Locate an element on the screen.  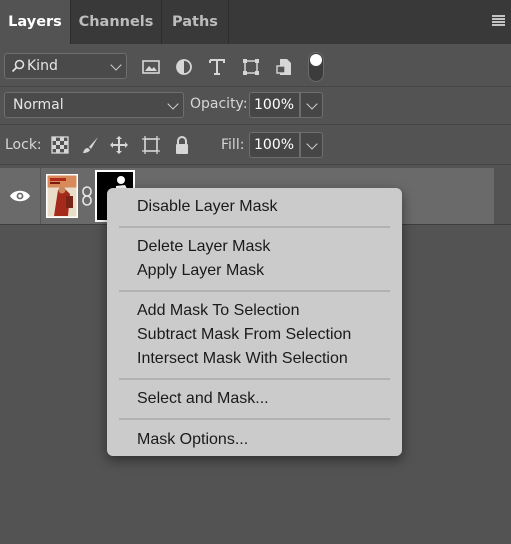
adjustment-filter-icon is located at coordinates (184, 67).